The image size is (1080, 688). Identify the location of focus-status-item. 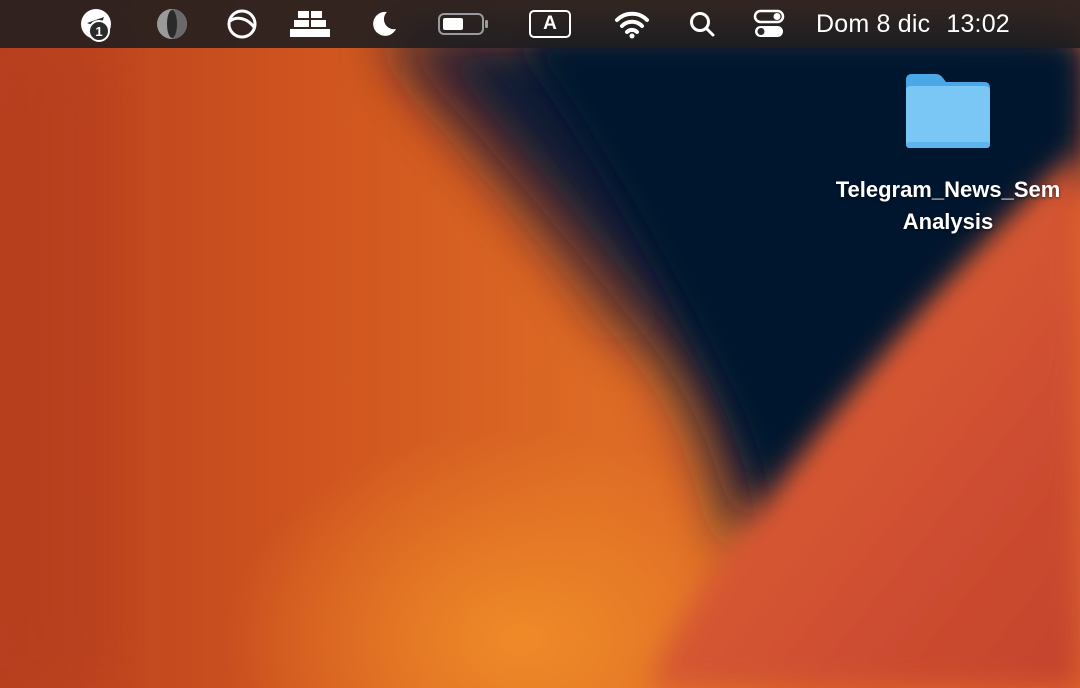
(384, 24).